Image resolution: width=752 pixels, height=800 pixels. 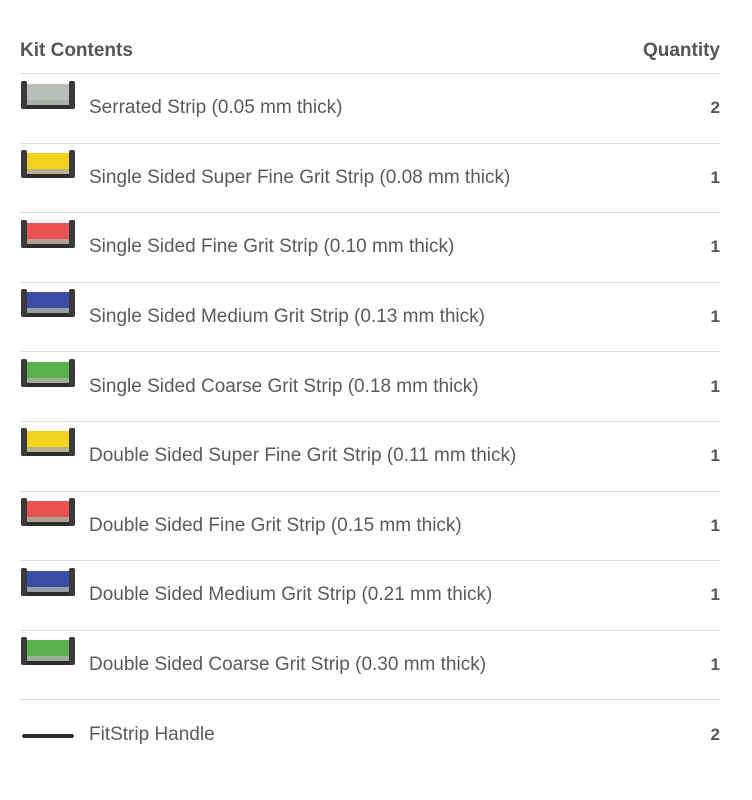 I want to click on table-row: Serrated Strip (0.05 mm thick) 2, so click(x=370, y=109).